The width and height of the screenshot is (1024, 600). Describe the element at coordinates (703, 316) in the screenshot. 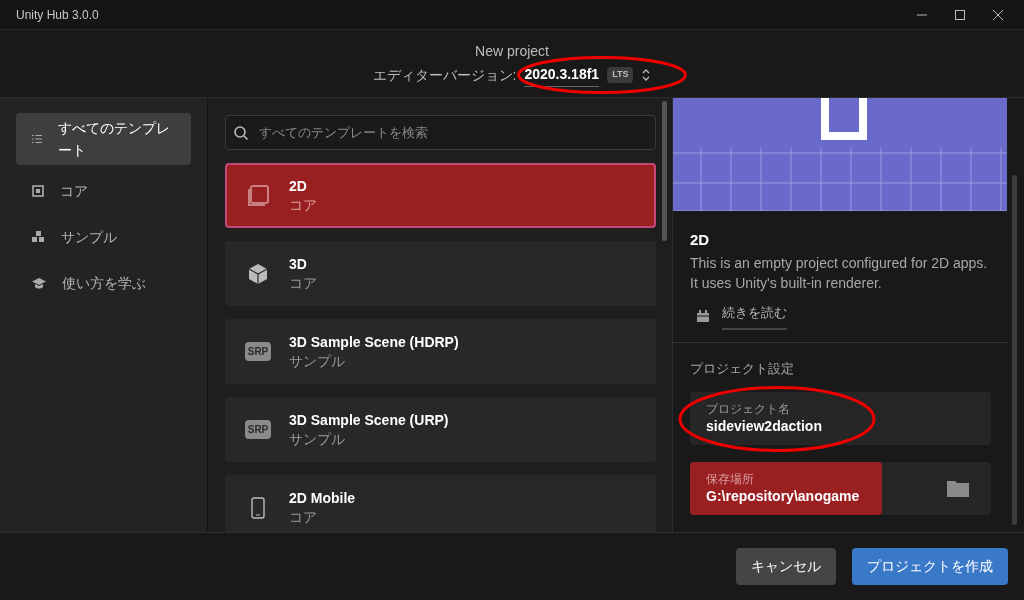

I see `package-icon` at that location.